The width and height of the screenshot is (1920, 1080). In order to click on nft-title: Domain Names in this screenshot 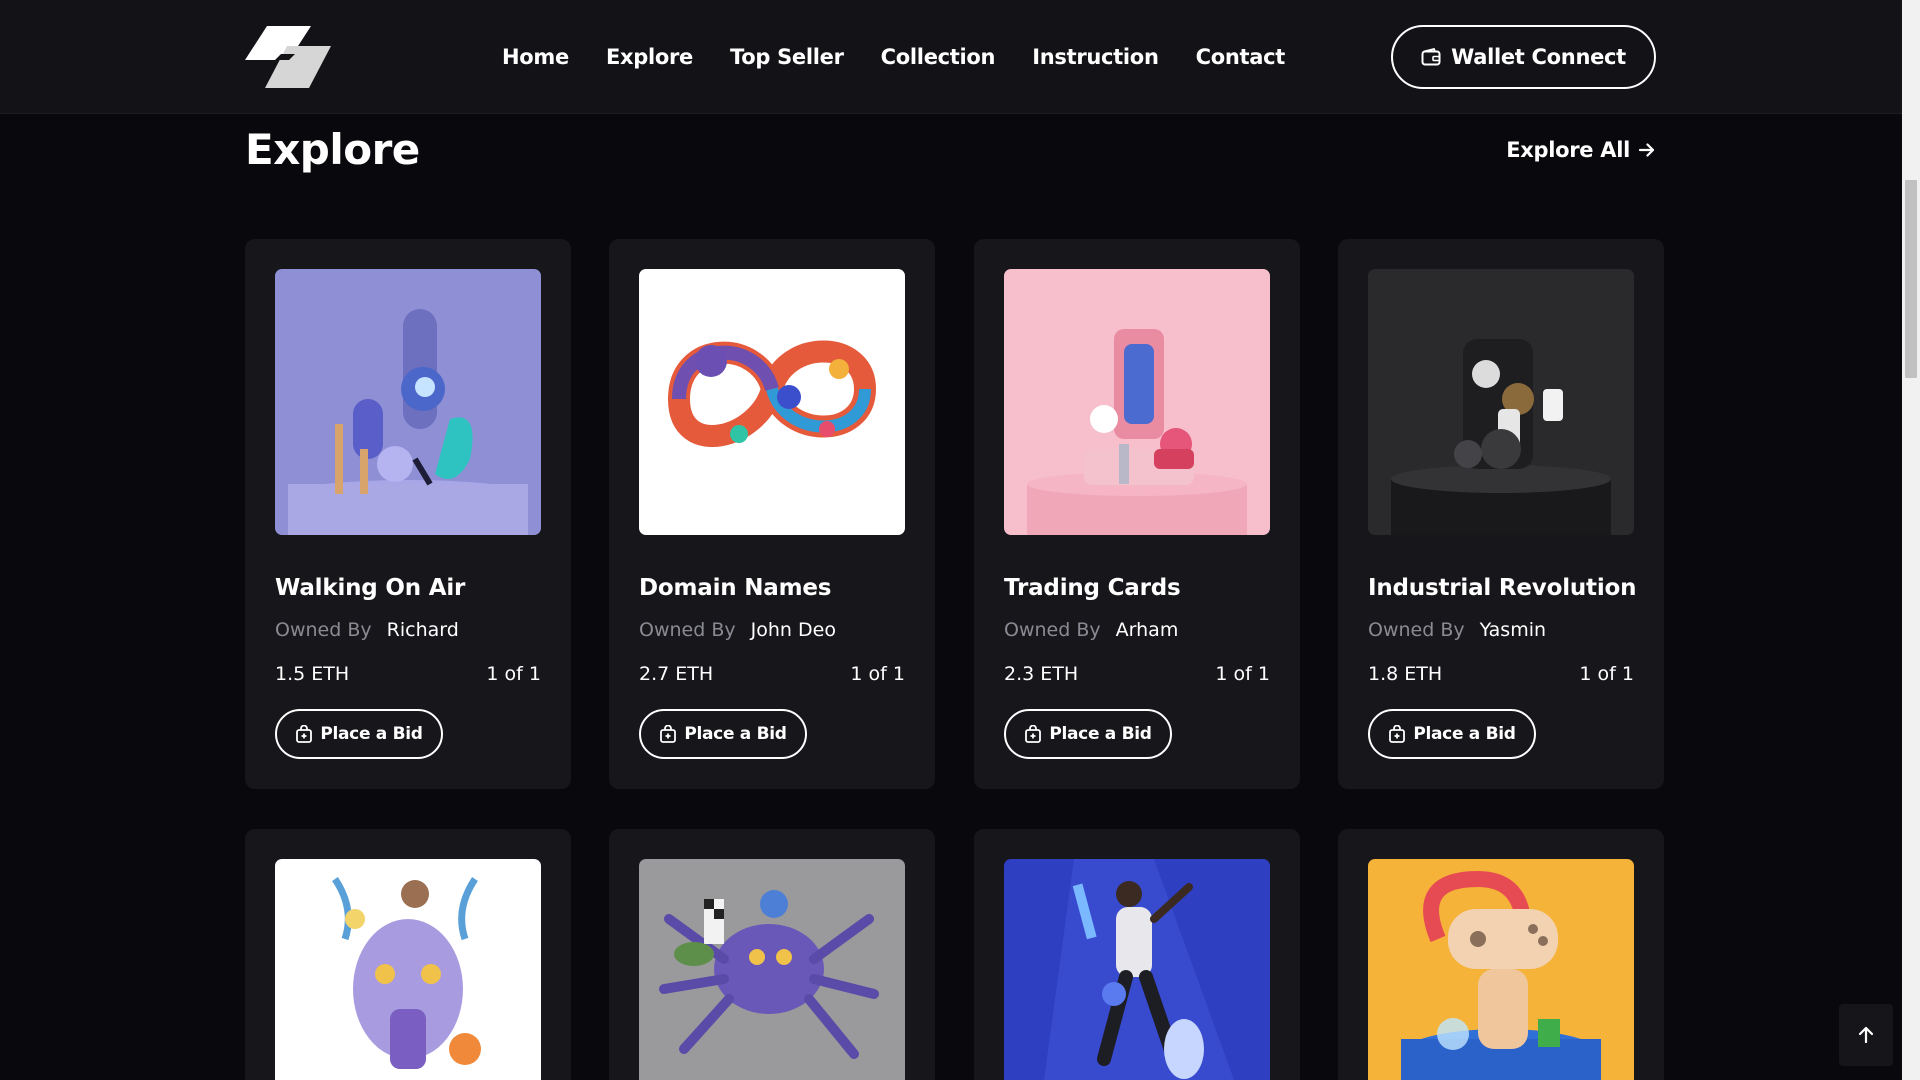, I will do `click(735, 588)`.